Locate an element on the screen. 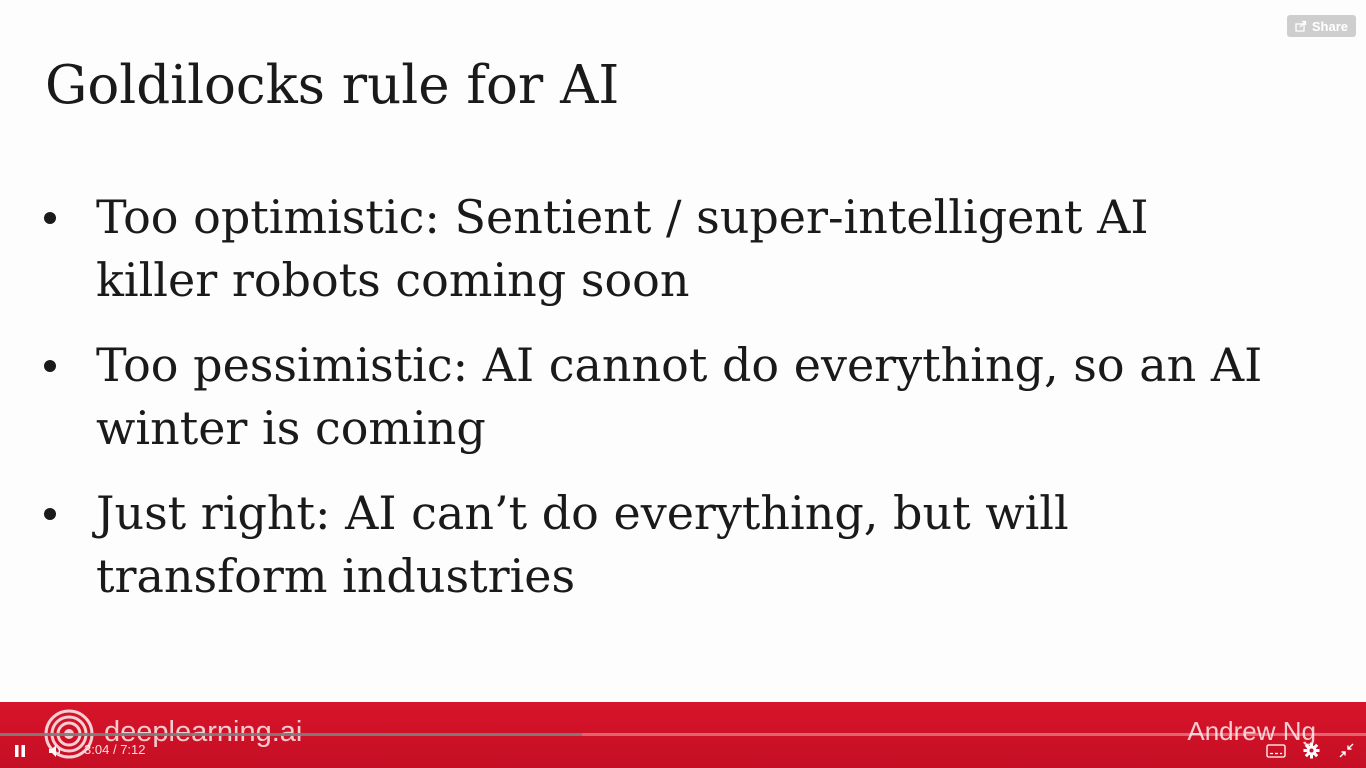  progress-bar is located at coordinates (683, 734).